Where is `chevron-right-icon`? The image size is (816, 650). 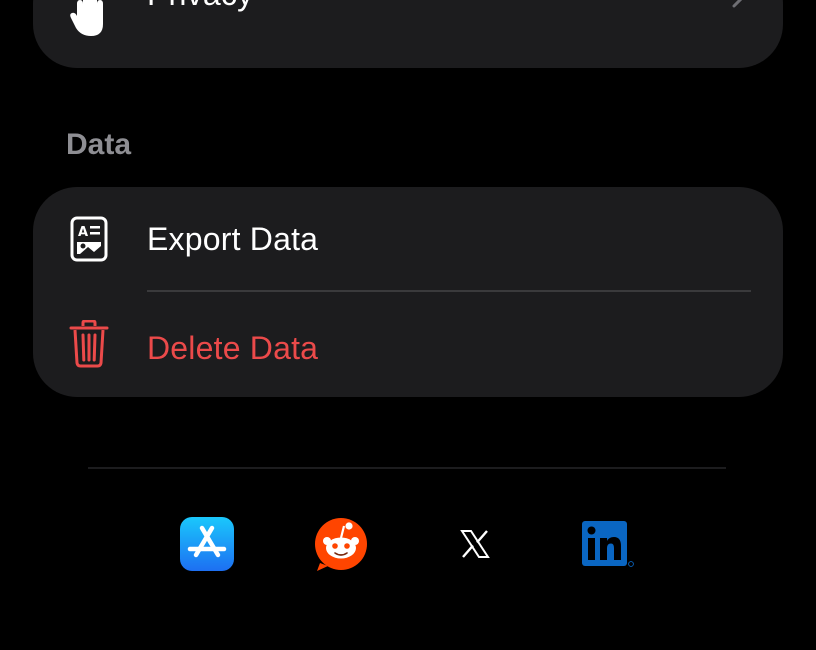
chevron-right-icon is located at coordinates (737, 4).